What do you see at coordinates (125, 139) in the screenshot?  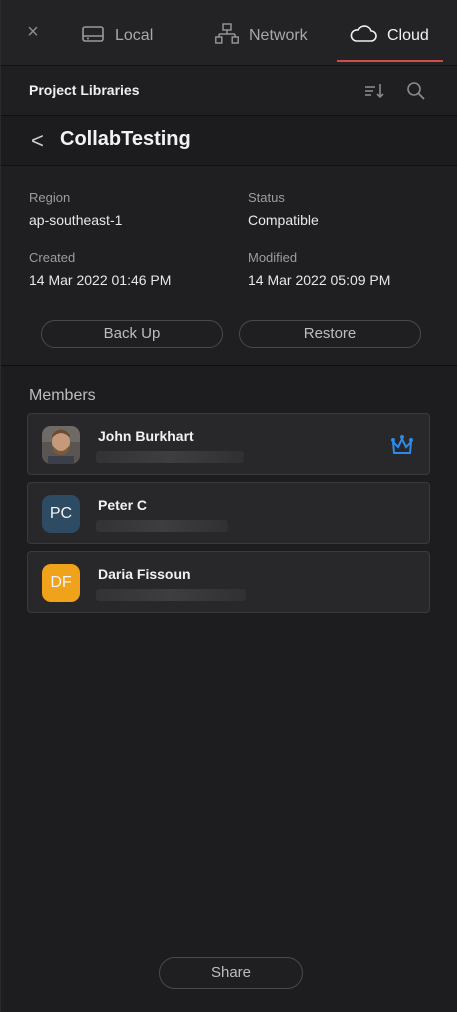 I see `project-title: CollabTesting` at bounding box center [125, 139].